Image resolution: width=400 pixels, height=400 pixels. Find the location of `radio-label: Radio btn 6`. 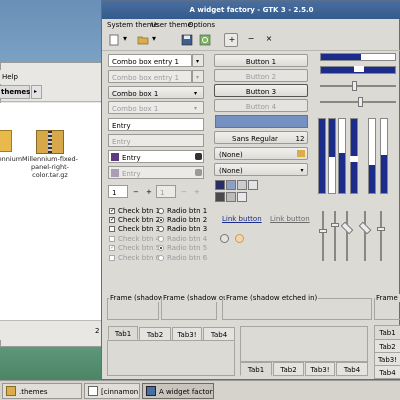

radio-label: Radio btn 6 is located at coordinates (187, 258).